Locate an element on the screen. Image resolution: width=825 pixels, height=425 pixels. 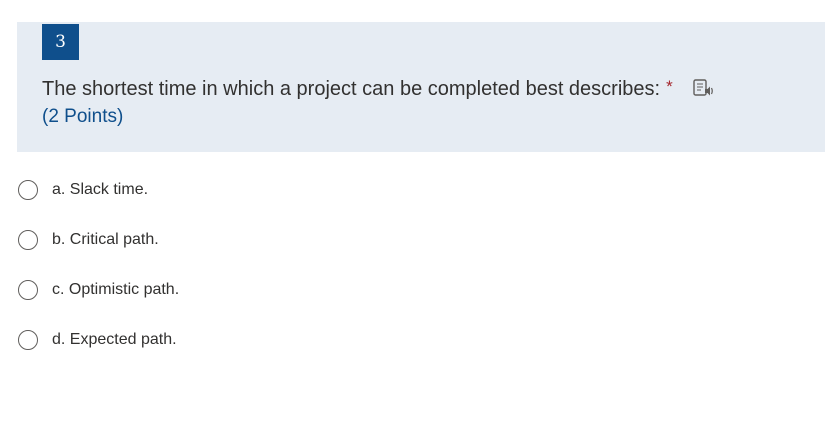
option-a: a. Slack time. is located at coordinates (408, 190).